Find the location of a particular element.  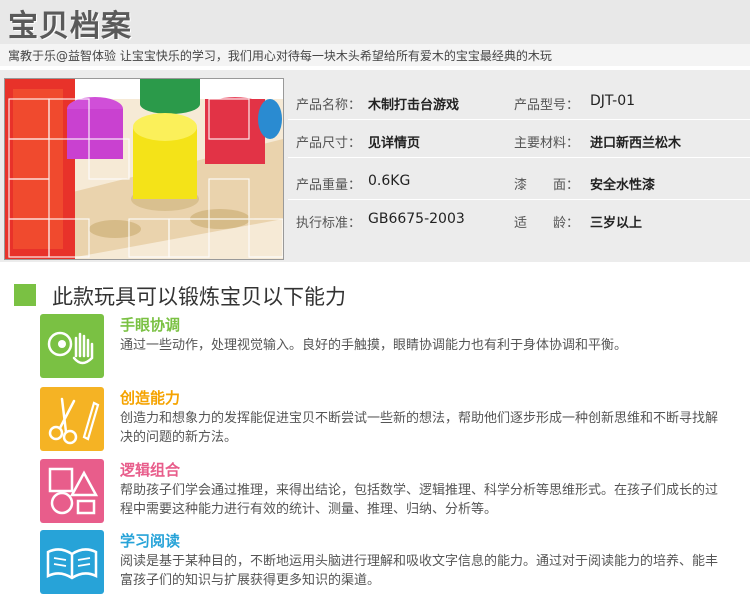

spec-value: 三岁以上 is located at coordinates (616, 223).